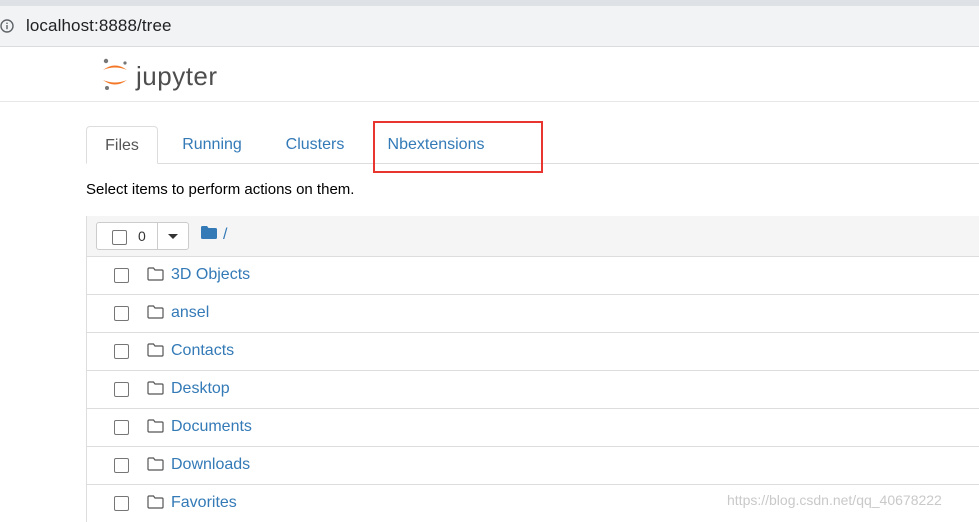 The image size is (979, 522). What do you see at coordinates (225, 235) in the screenshot?
I see `breadcrumb-root: /` at bounding box center [225, 235].